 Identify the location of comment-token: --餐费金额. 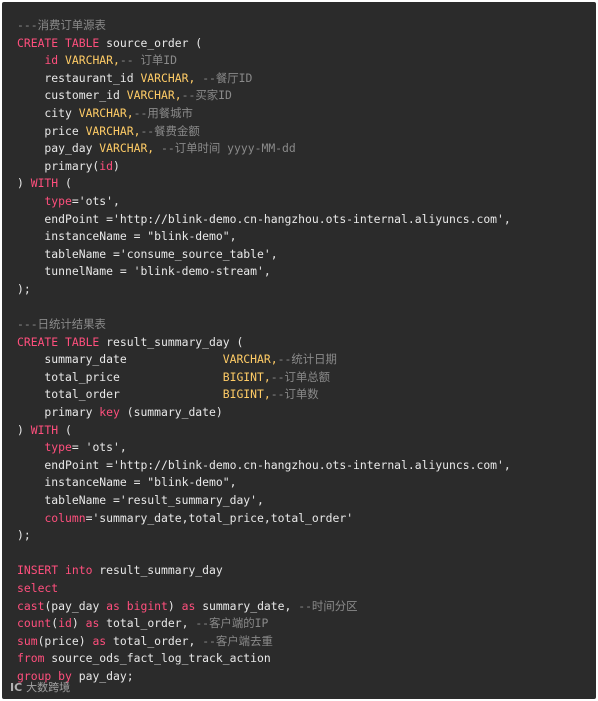
(170, 130).